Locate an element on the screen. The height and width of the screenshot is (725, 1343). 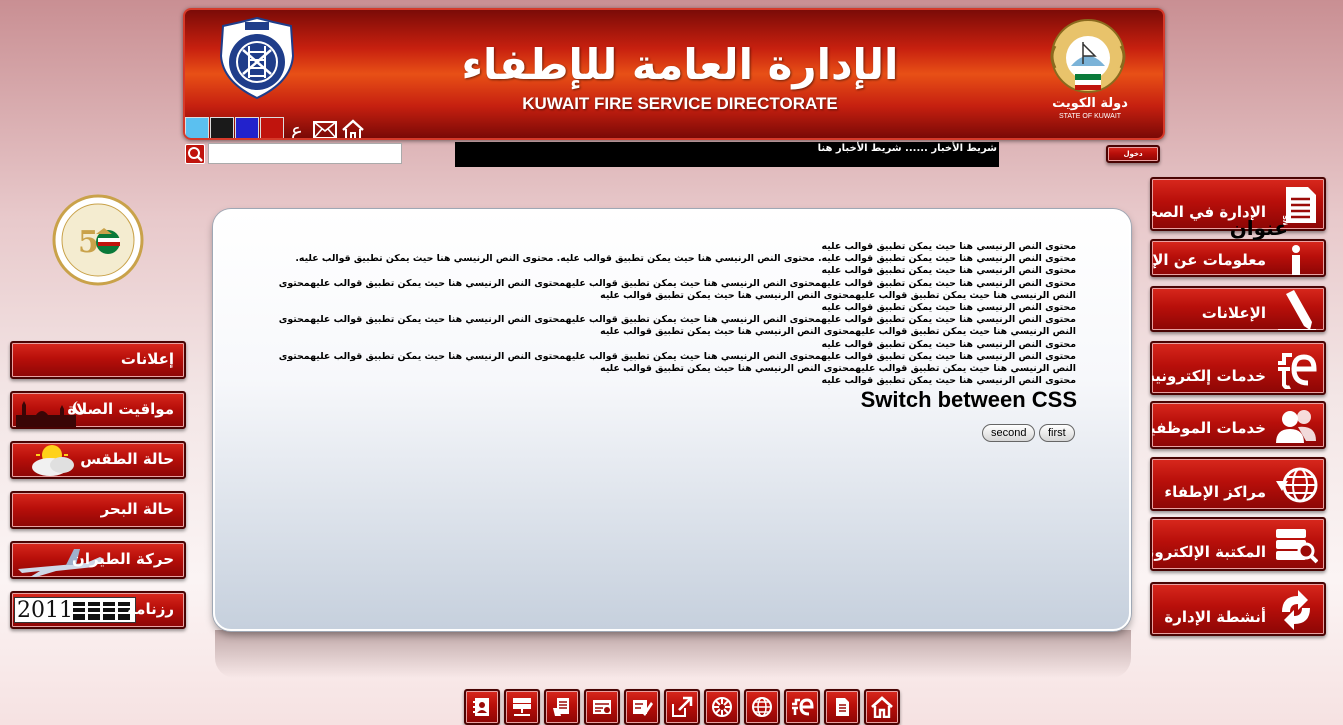
left-nav-label: مواقيت الصلاة is located at coordinates (120, 409).